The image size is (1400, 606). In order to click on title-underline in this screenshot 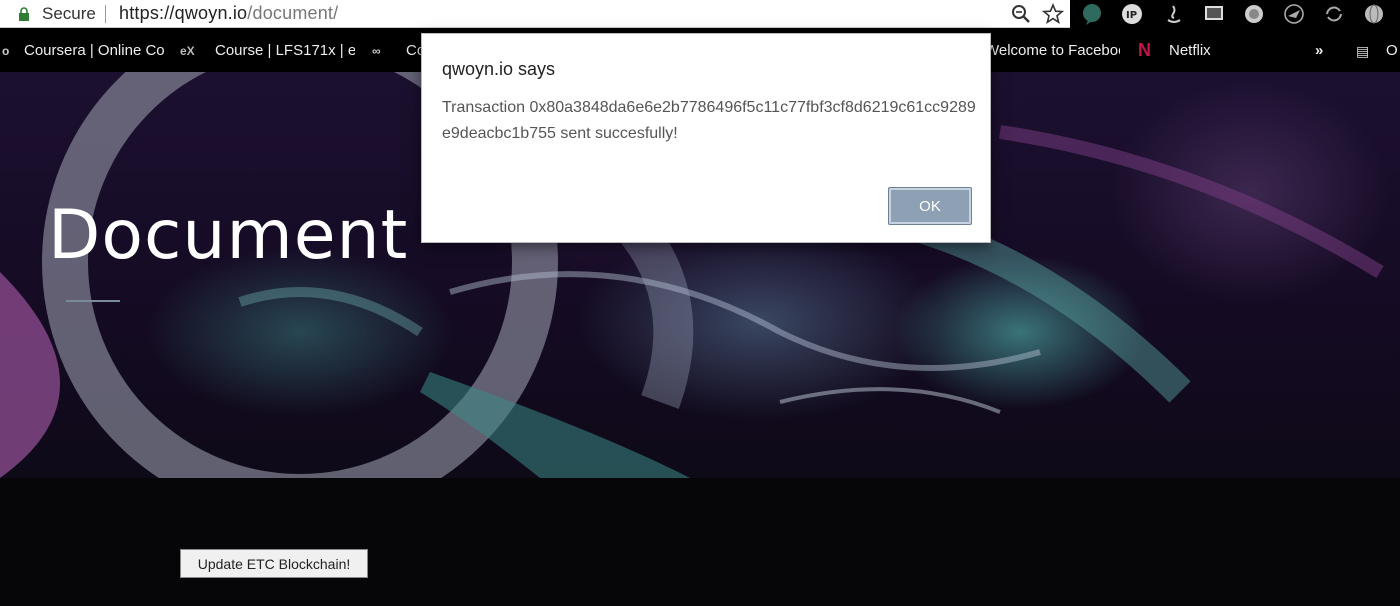, I will do `click(93, 301)`.